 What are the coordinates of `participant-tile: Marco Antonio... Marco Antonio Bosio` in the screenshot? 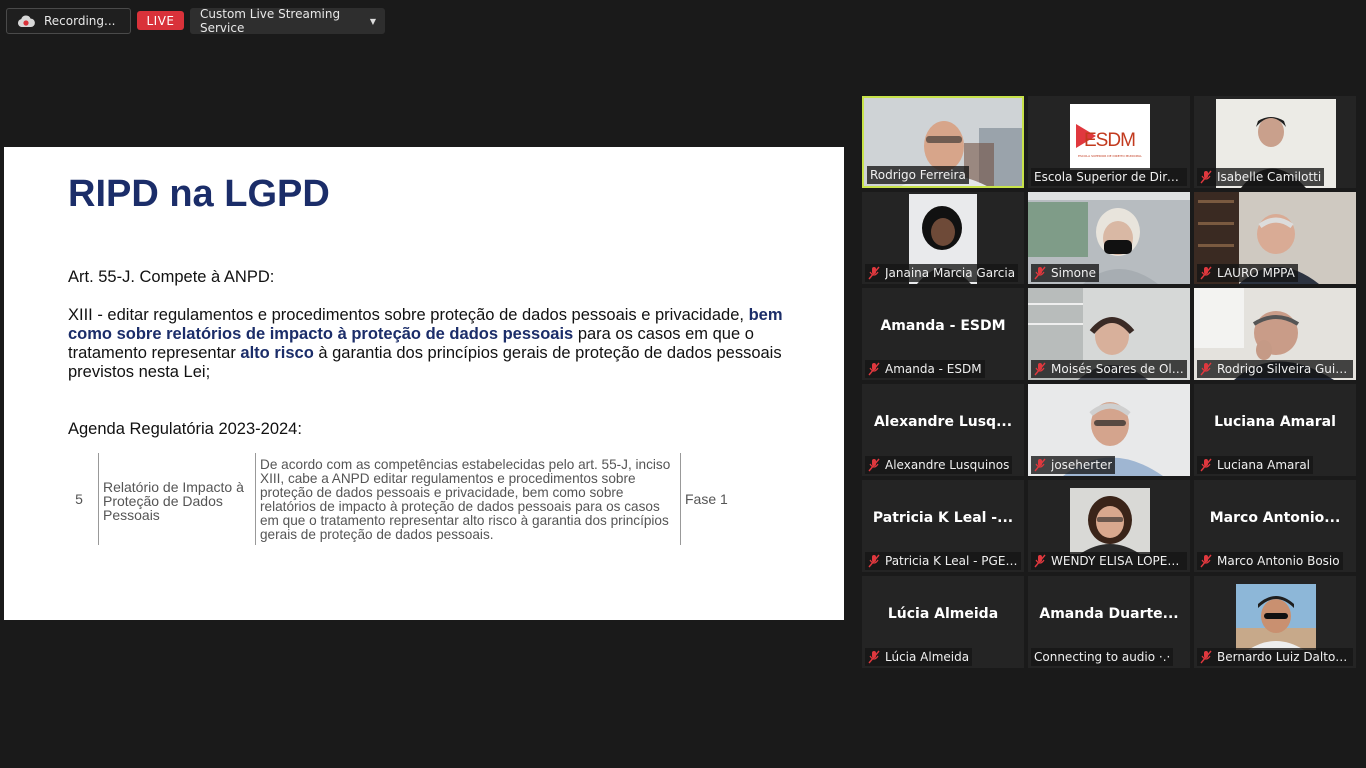 It's located at (1275, 526).